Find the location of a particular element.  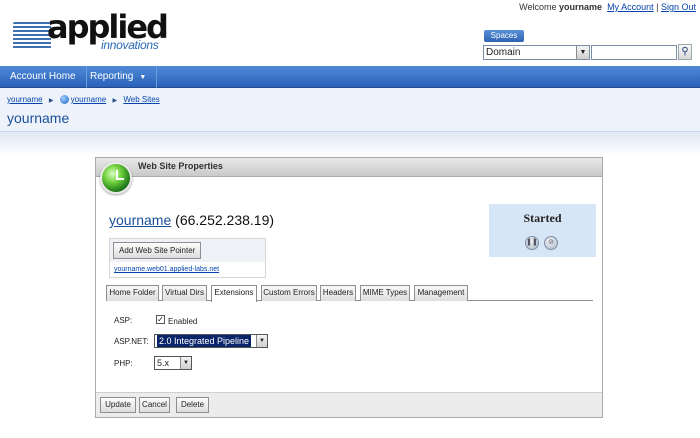

welcome-username: yourname is located at coordinates (581, 7).